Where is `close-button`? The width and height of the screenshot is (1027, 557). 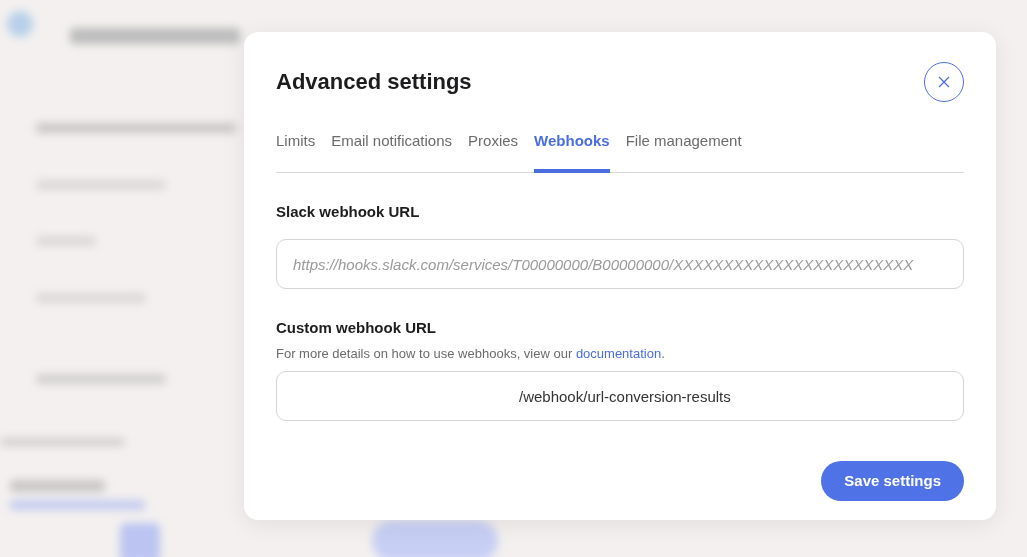
close-button is located at coordinates (944, 82).